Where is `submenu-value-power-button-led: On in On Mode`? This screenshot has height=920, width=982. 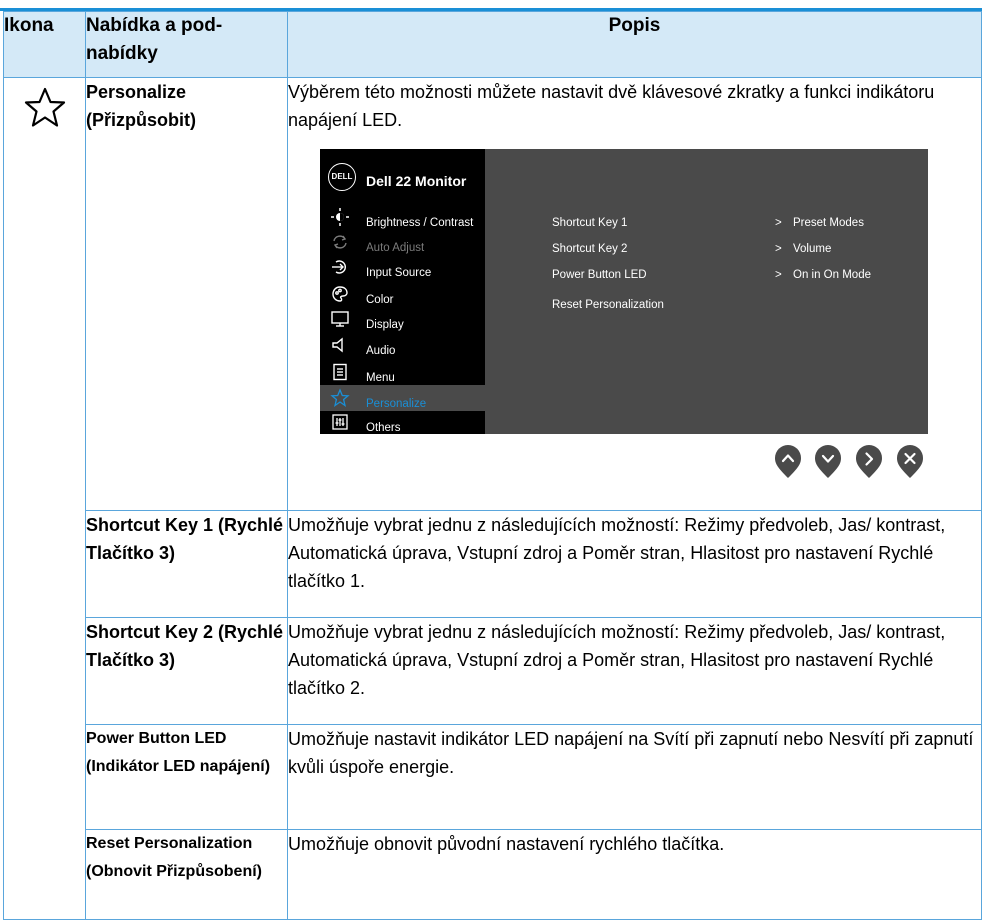
submenu-value-power-button-led: On in On Mode is located at coordinates (832, 275).